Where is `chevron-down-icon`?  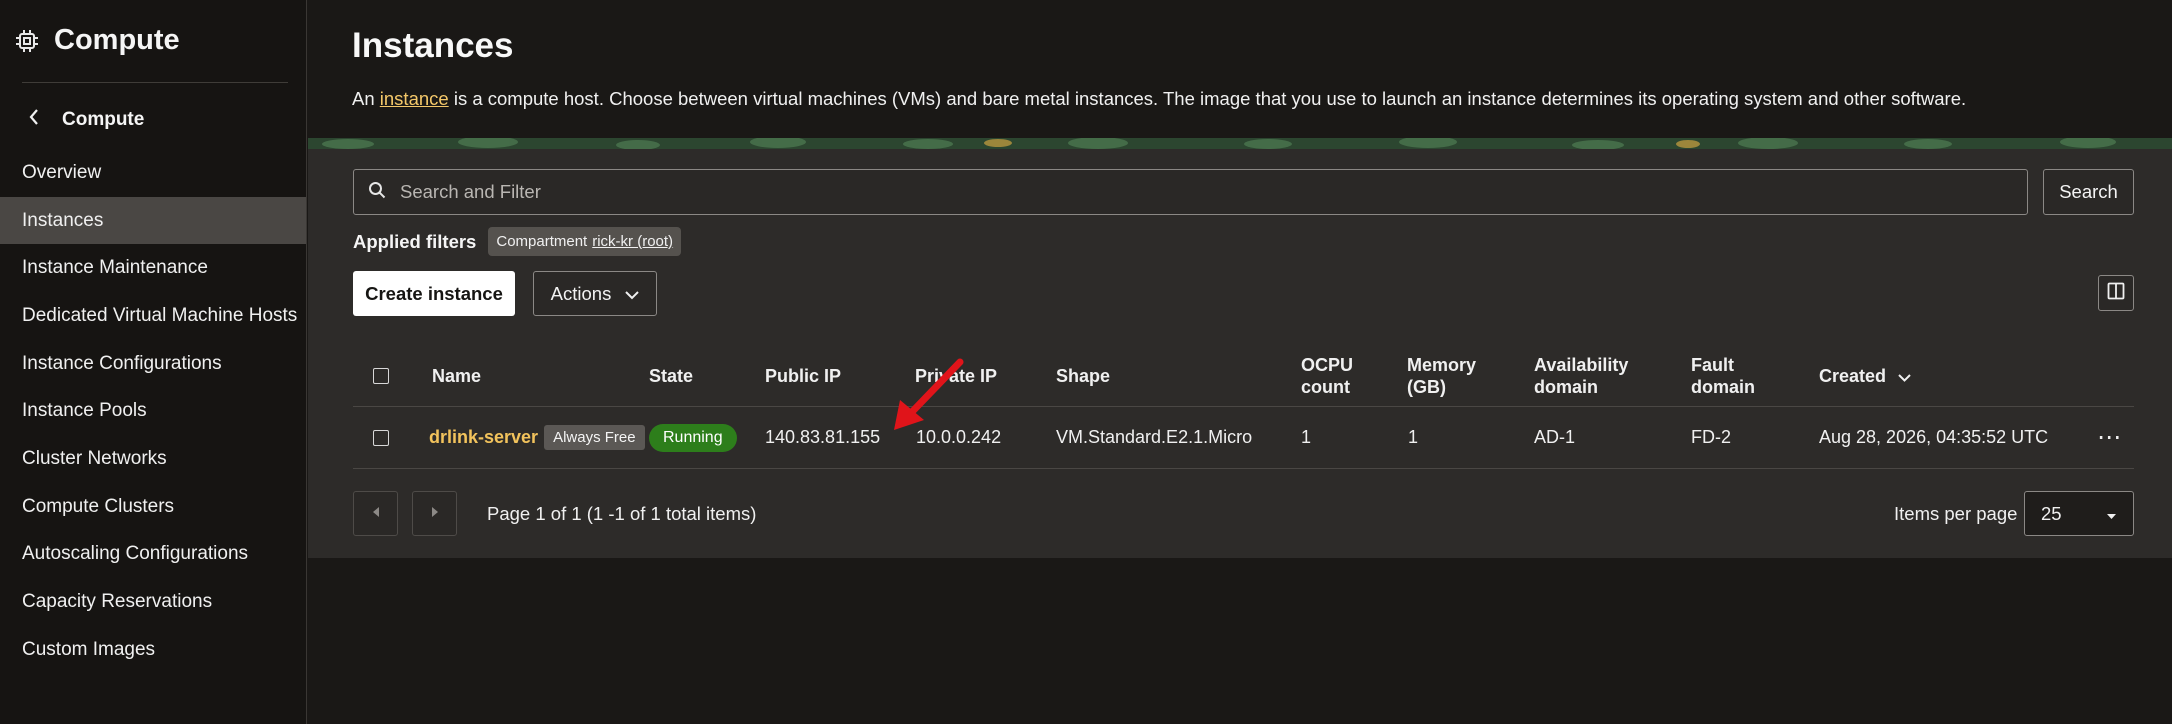
chevron-down-icon is located at coordinates (632, 294).